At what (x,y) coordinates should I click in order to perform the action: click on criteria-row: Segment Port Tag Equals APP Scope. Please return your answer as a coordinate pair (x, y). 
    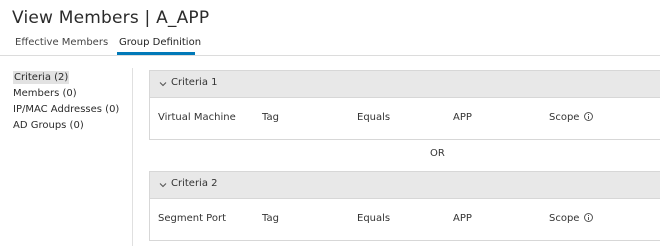
    Looking at the image, I should click on (405, 219).